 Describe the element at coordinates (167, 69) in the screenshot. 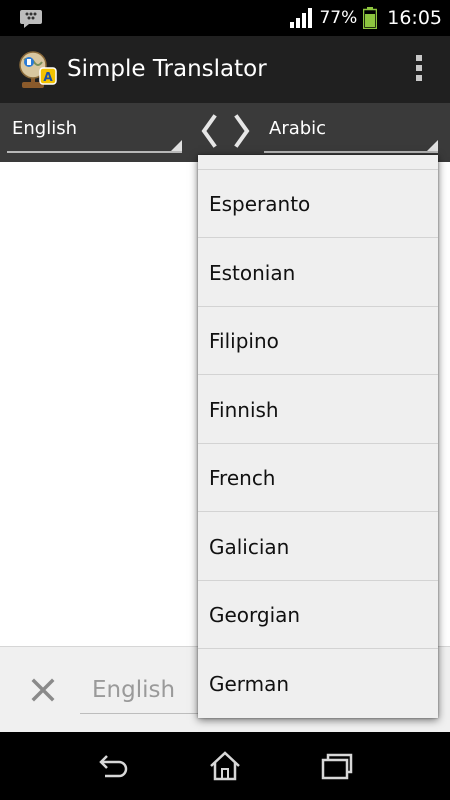

I see `app-title: Simple Translator` at that location.